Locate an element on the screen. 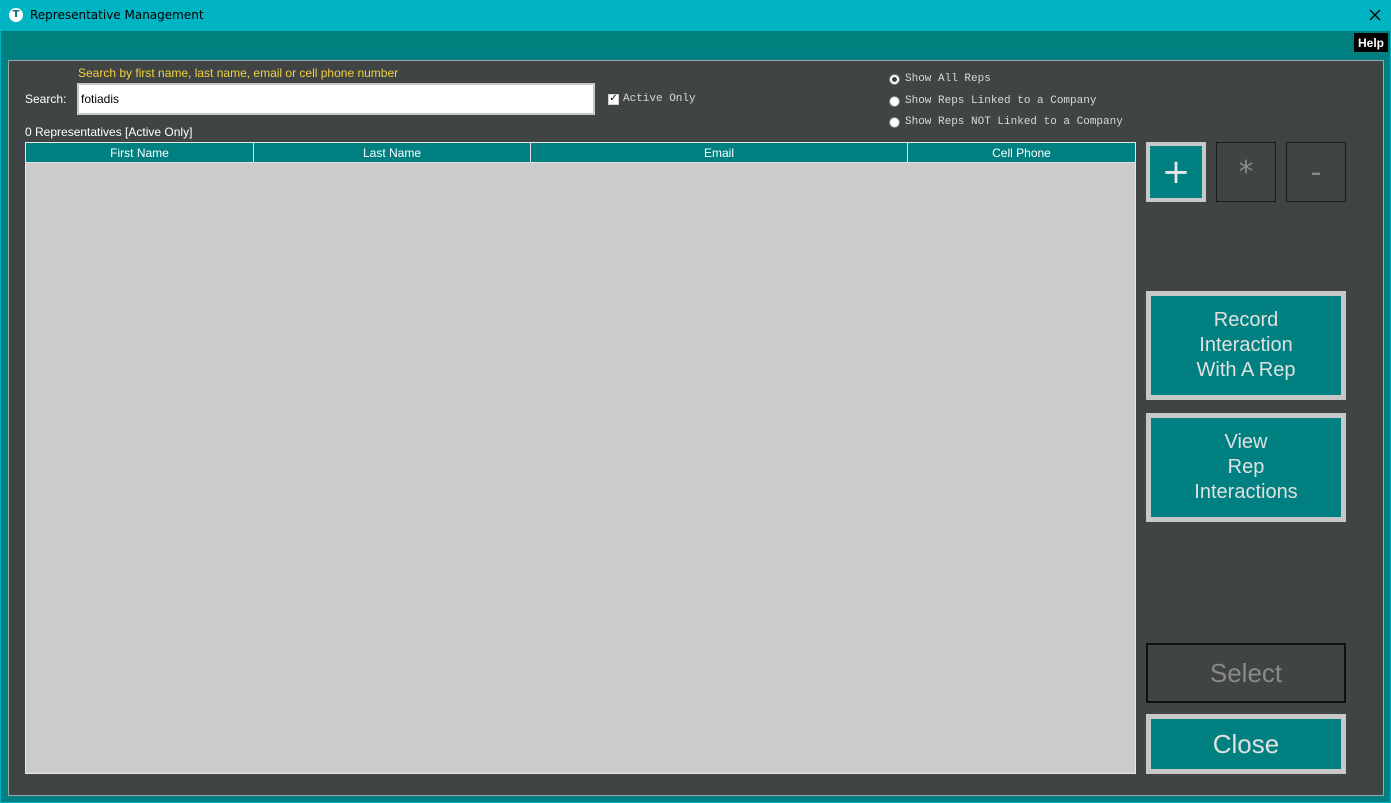  column-header-cell-phone: Cell Phone is located at coordinates (1021, 153).